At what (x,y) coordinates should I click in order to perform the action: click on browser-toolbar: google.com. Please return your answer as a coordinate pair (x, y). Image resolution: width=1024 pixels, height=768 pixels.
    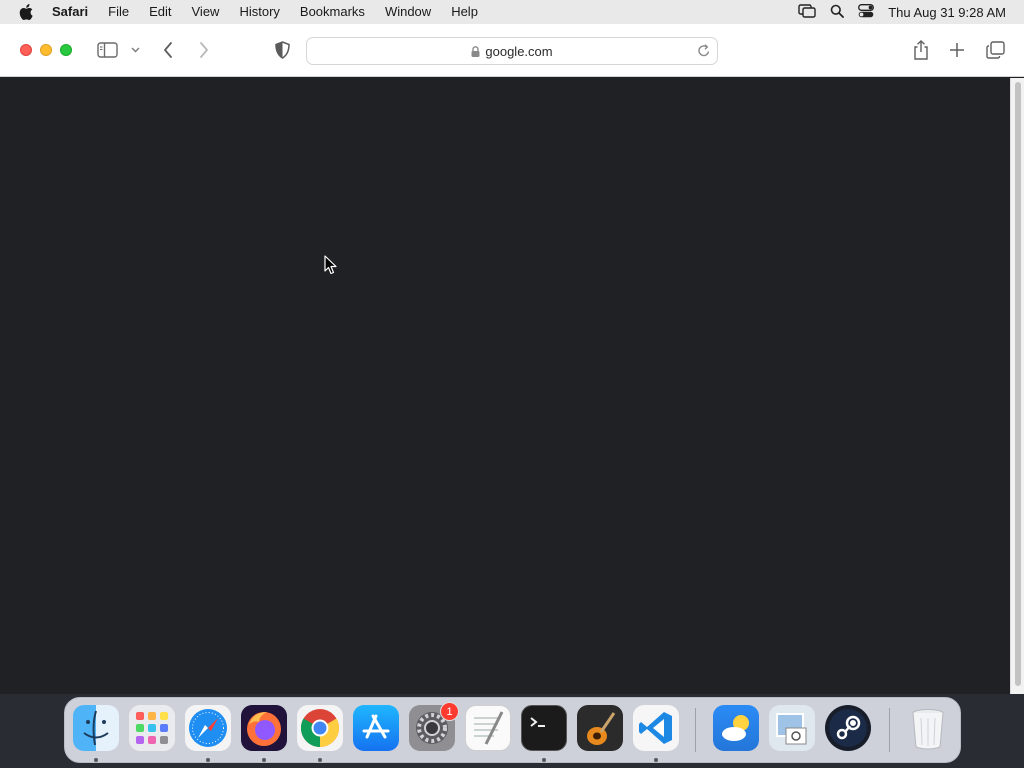
    Looking at the image, I should click on (512, 50).